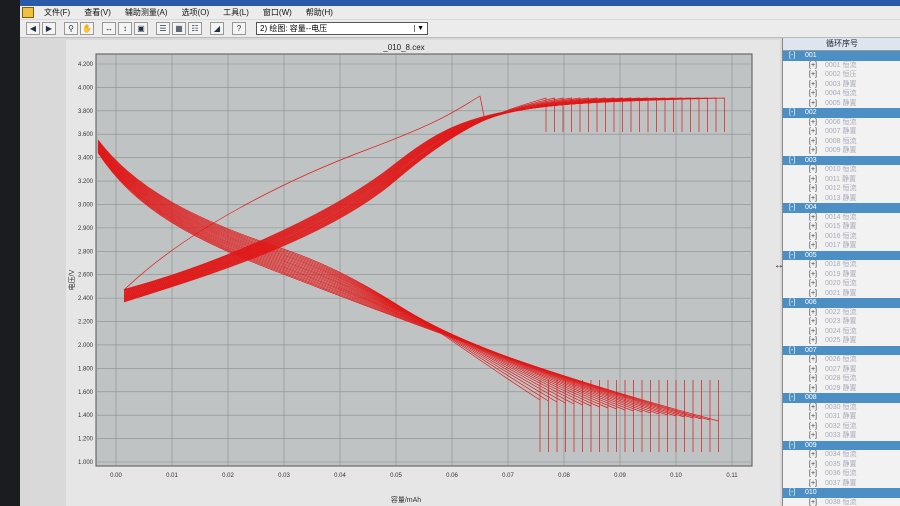  Describe the element at coordinates (841, 445) in the screenshot. I see `tree-cycle-node: [-] 009` at that location.